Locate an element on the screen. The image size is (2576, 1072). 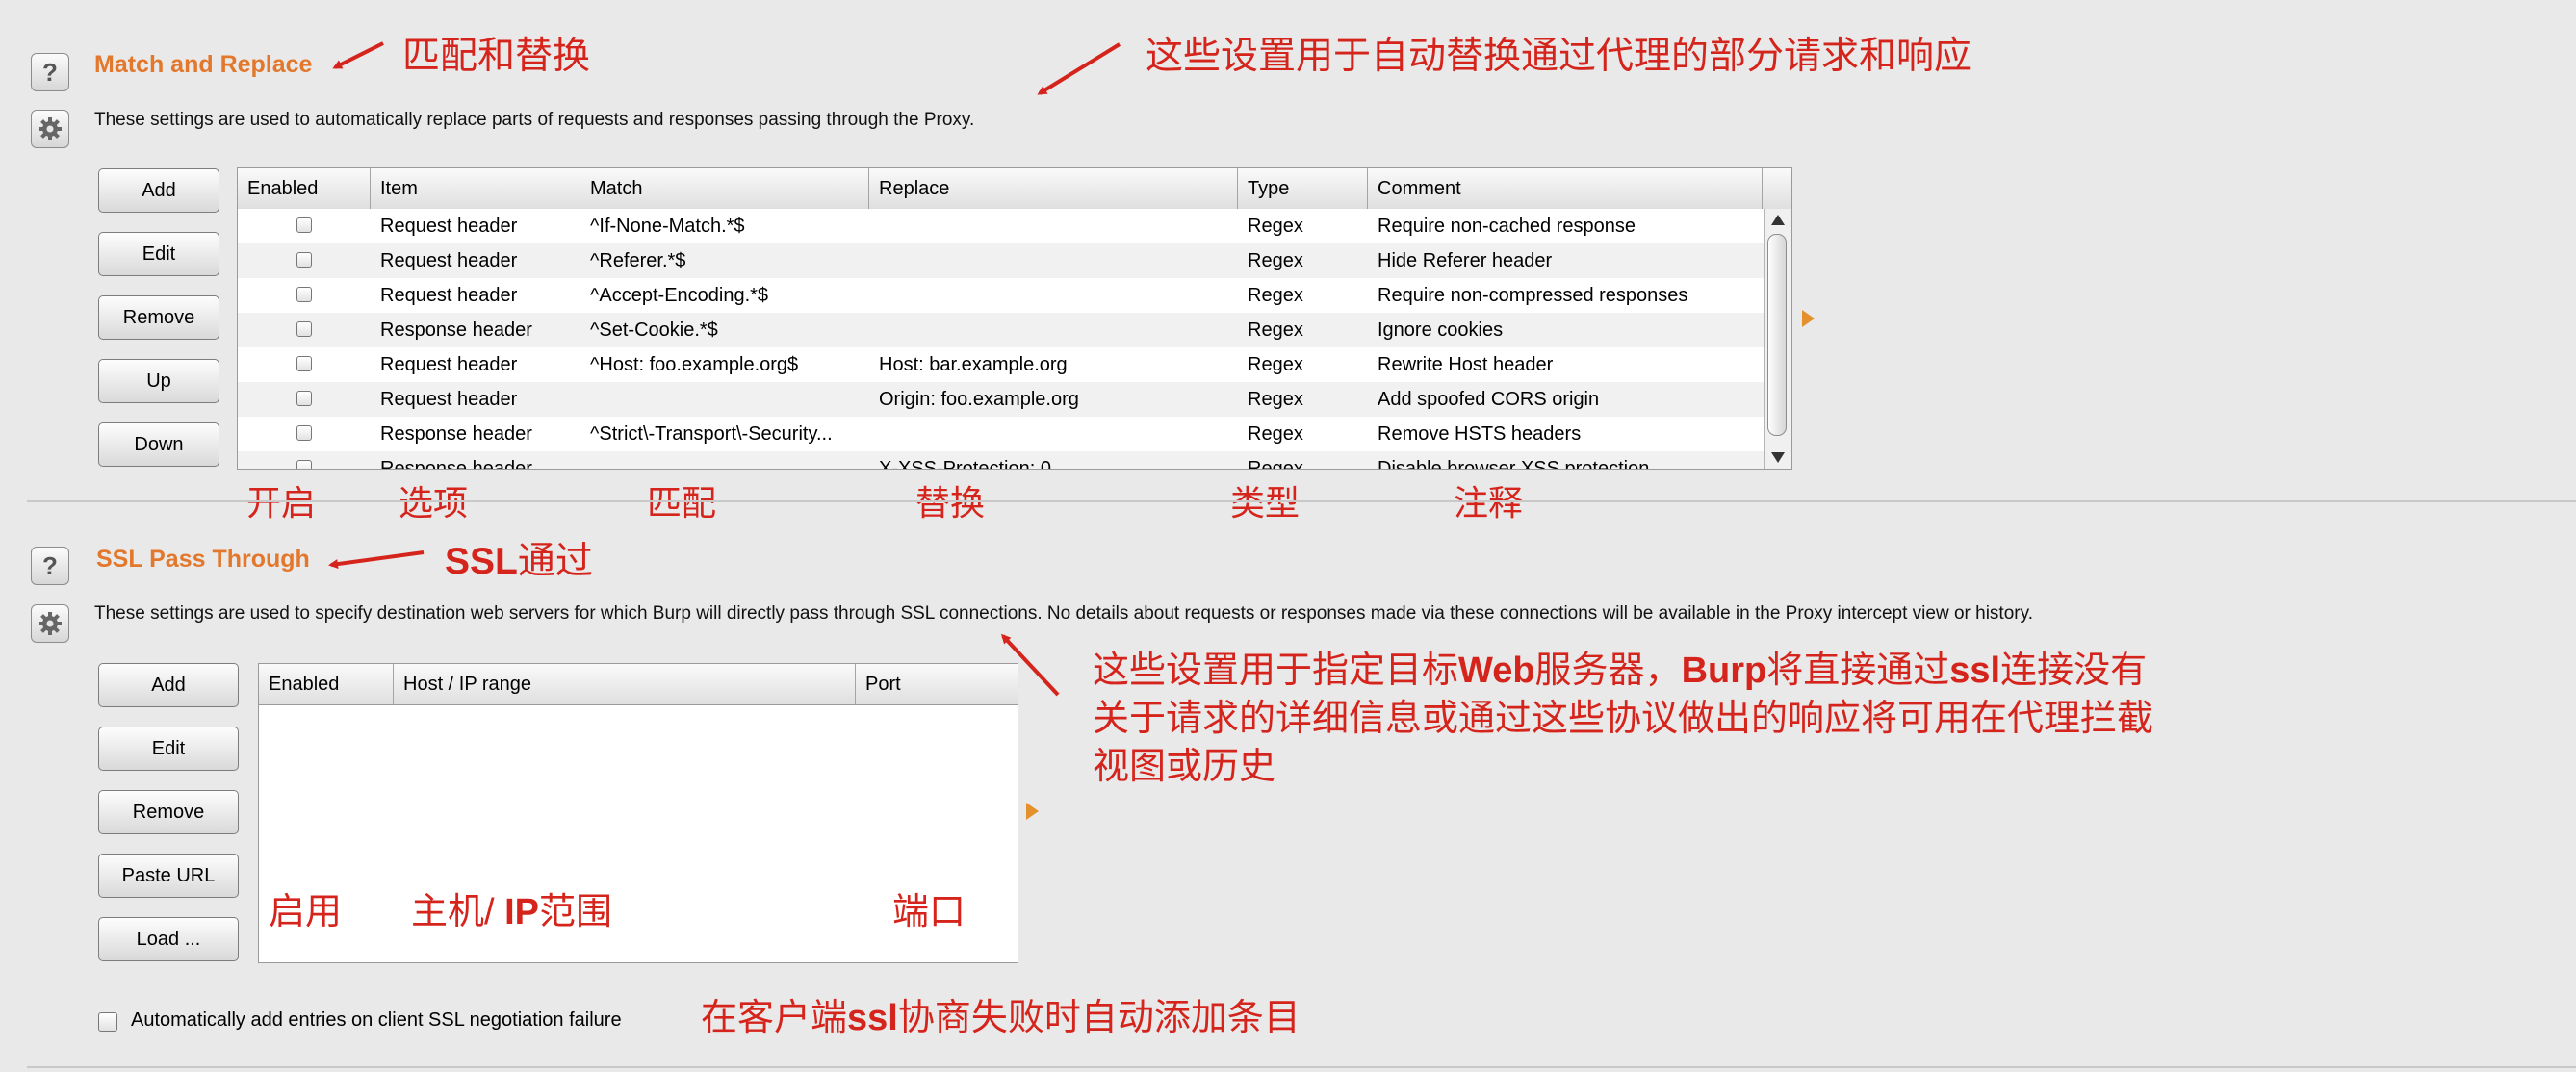
annotation-ssl-desc-line-2: 关于请求的详细信息或通过这些协议做出的响应将可用在代理拦截 is located at coordinates (1624, 719).